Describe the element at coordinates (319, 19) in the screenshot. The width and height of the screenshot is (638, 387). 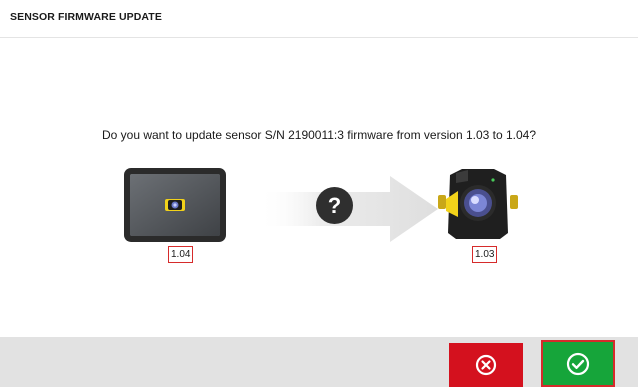
I see `header-bar: SENSOR FIRMWARE UPDATE` at that location.